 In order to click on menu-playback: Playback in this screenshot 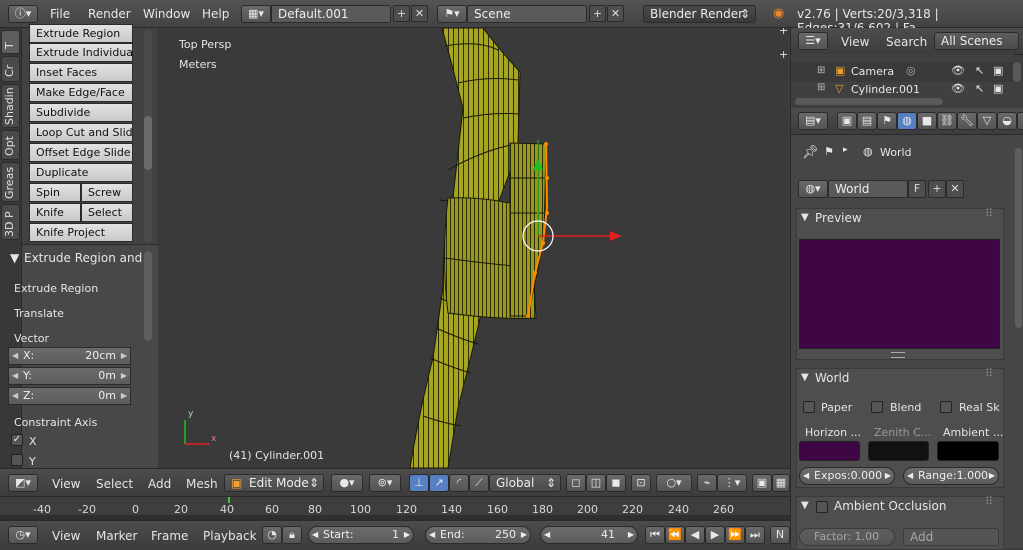, I will do `click(230, 536)`.